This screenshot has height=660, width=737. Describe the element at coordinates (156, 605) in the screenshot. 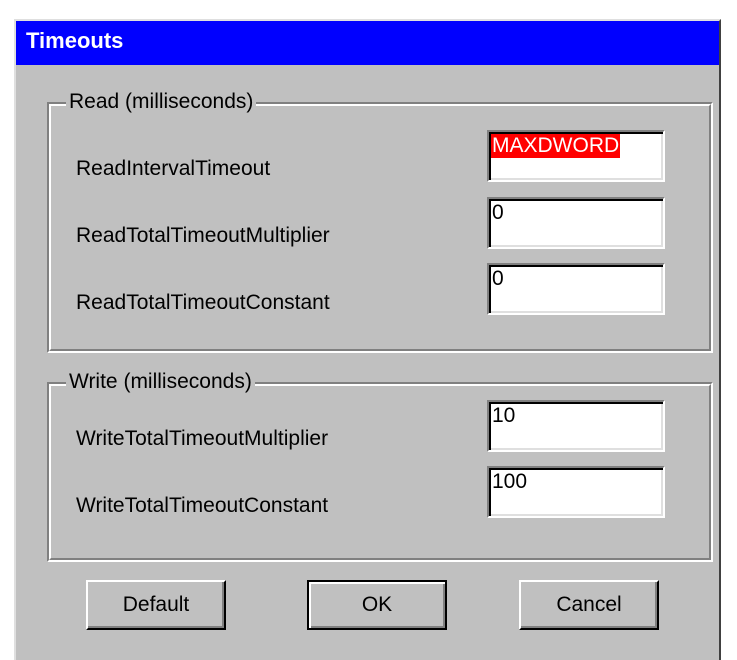

I see `default-button: Default` at that location.